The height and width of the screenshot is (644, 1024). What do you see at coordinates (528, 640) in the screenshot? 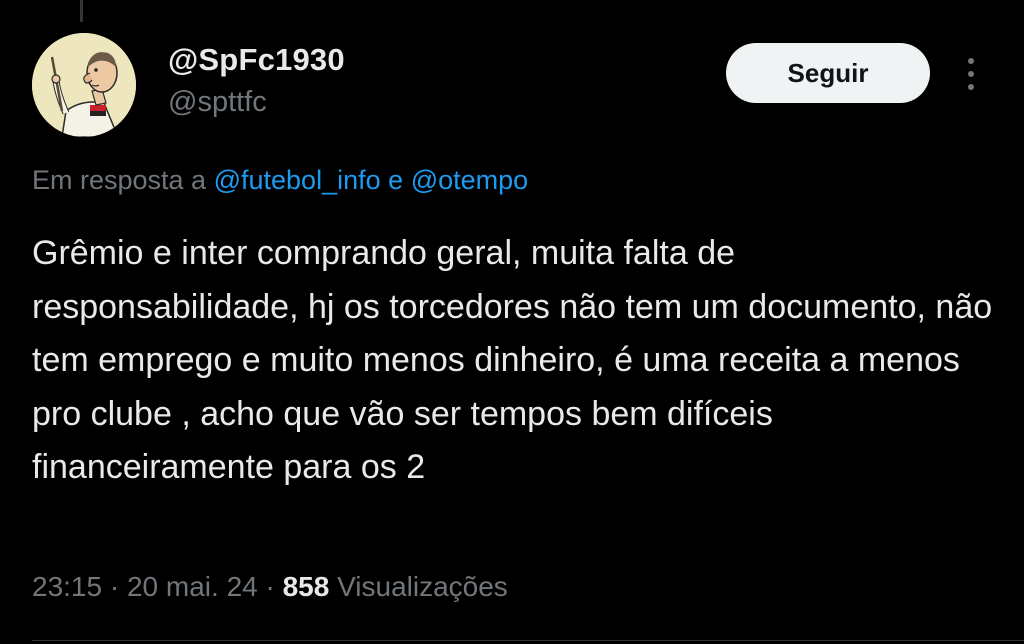
I see `divider` at bounding box center [528, 640].